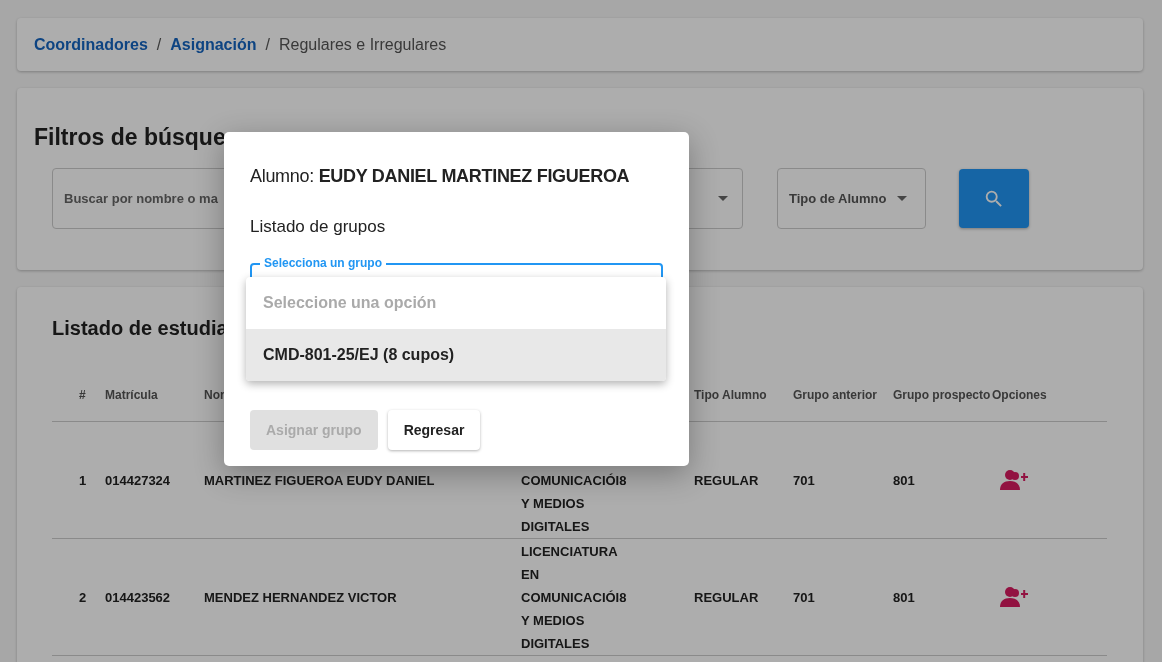 The width and height of the screenshot is (1162, 662). What do you see at coordinates (138, 480) in the screenshot?
I see `table-cell: 014427324` at bounding box center [138, 480].